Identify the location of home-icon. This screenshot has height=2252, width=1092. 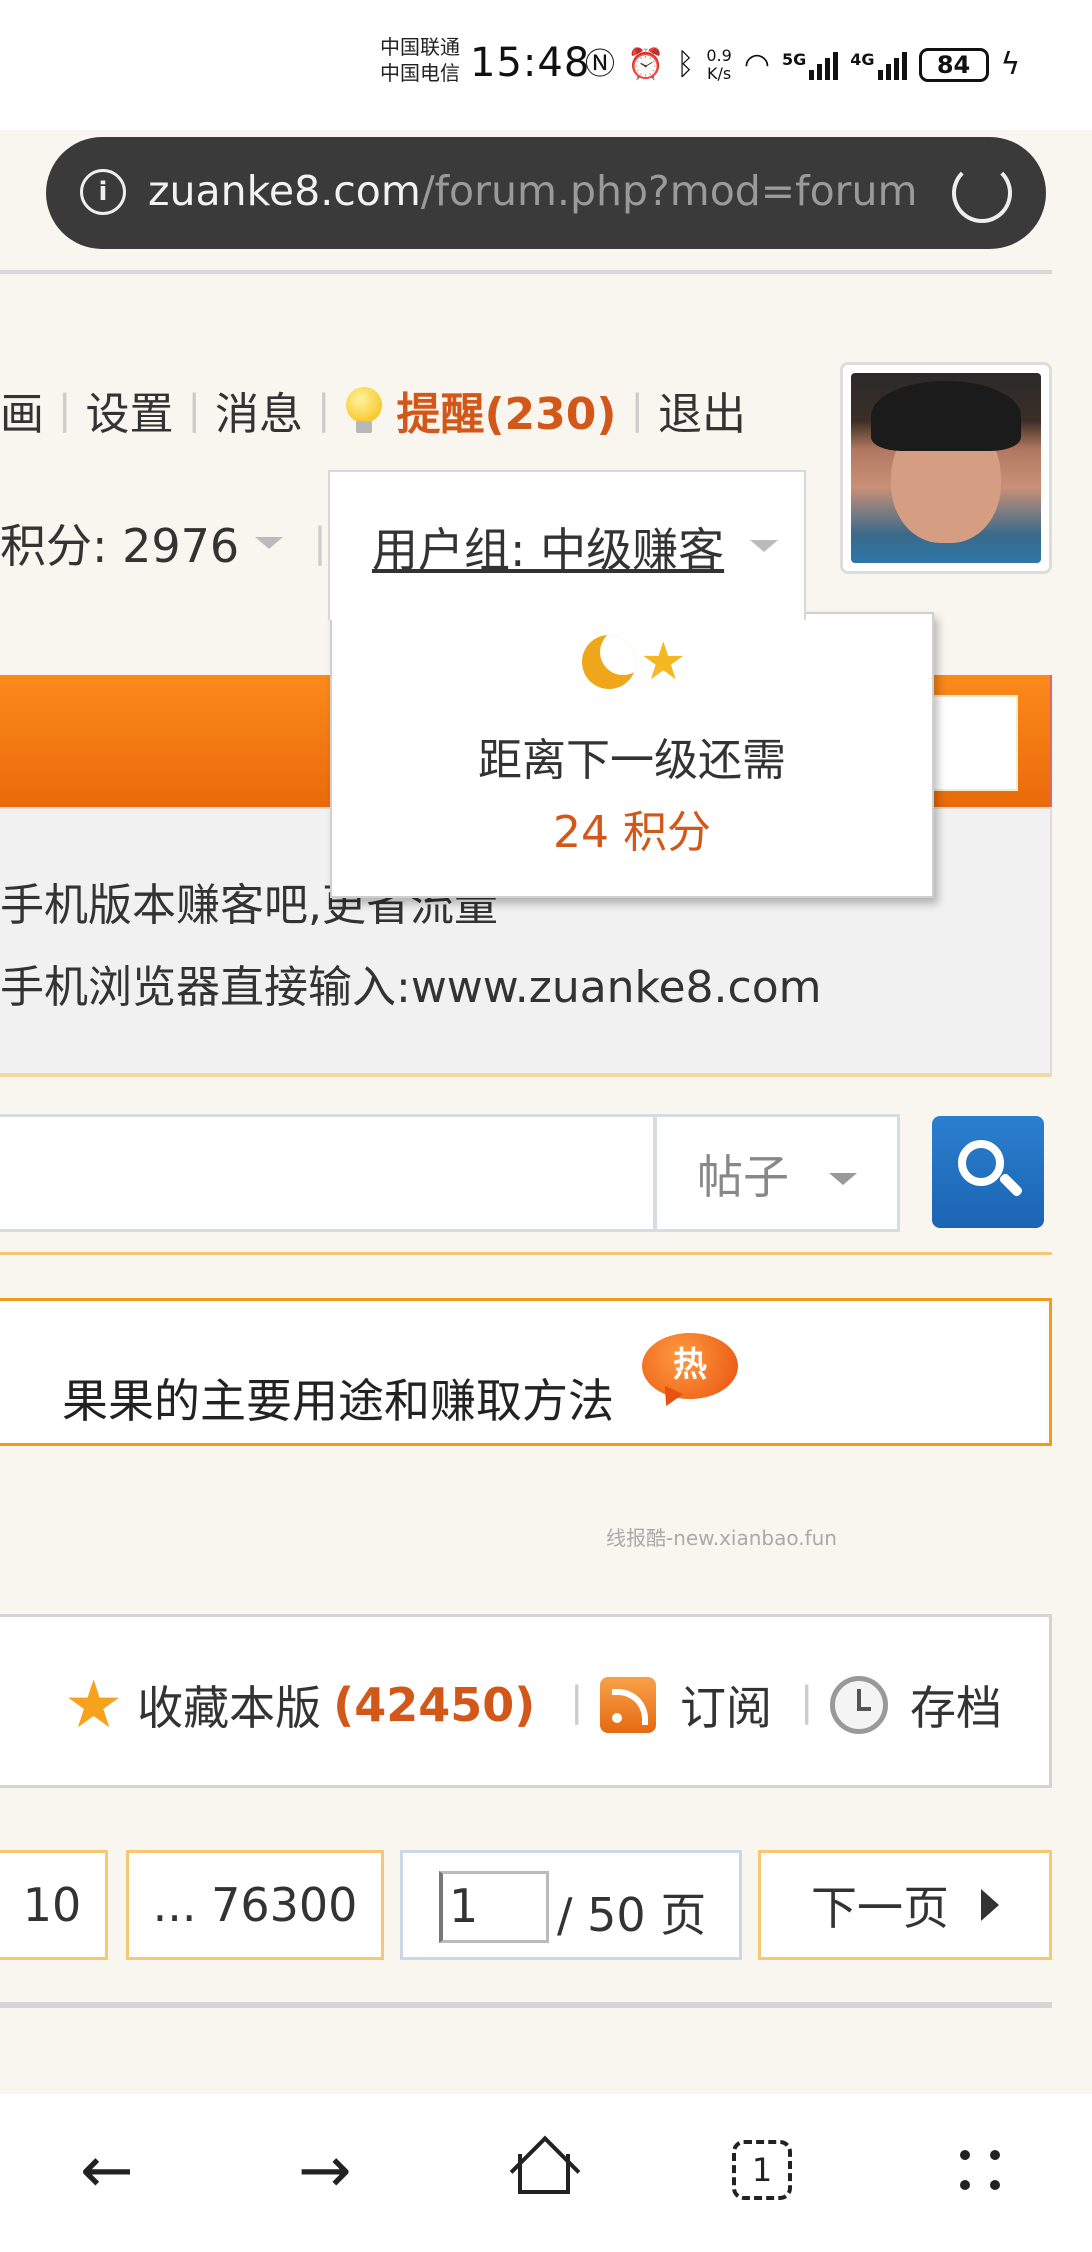
(544, 2174).